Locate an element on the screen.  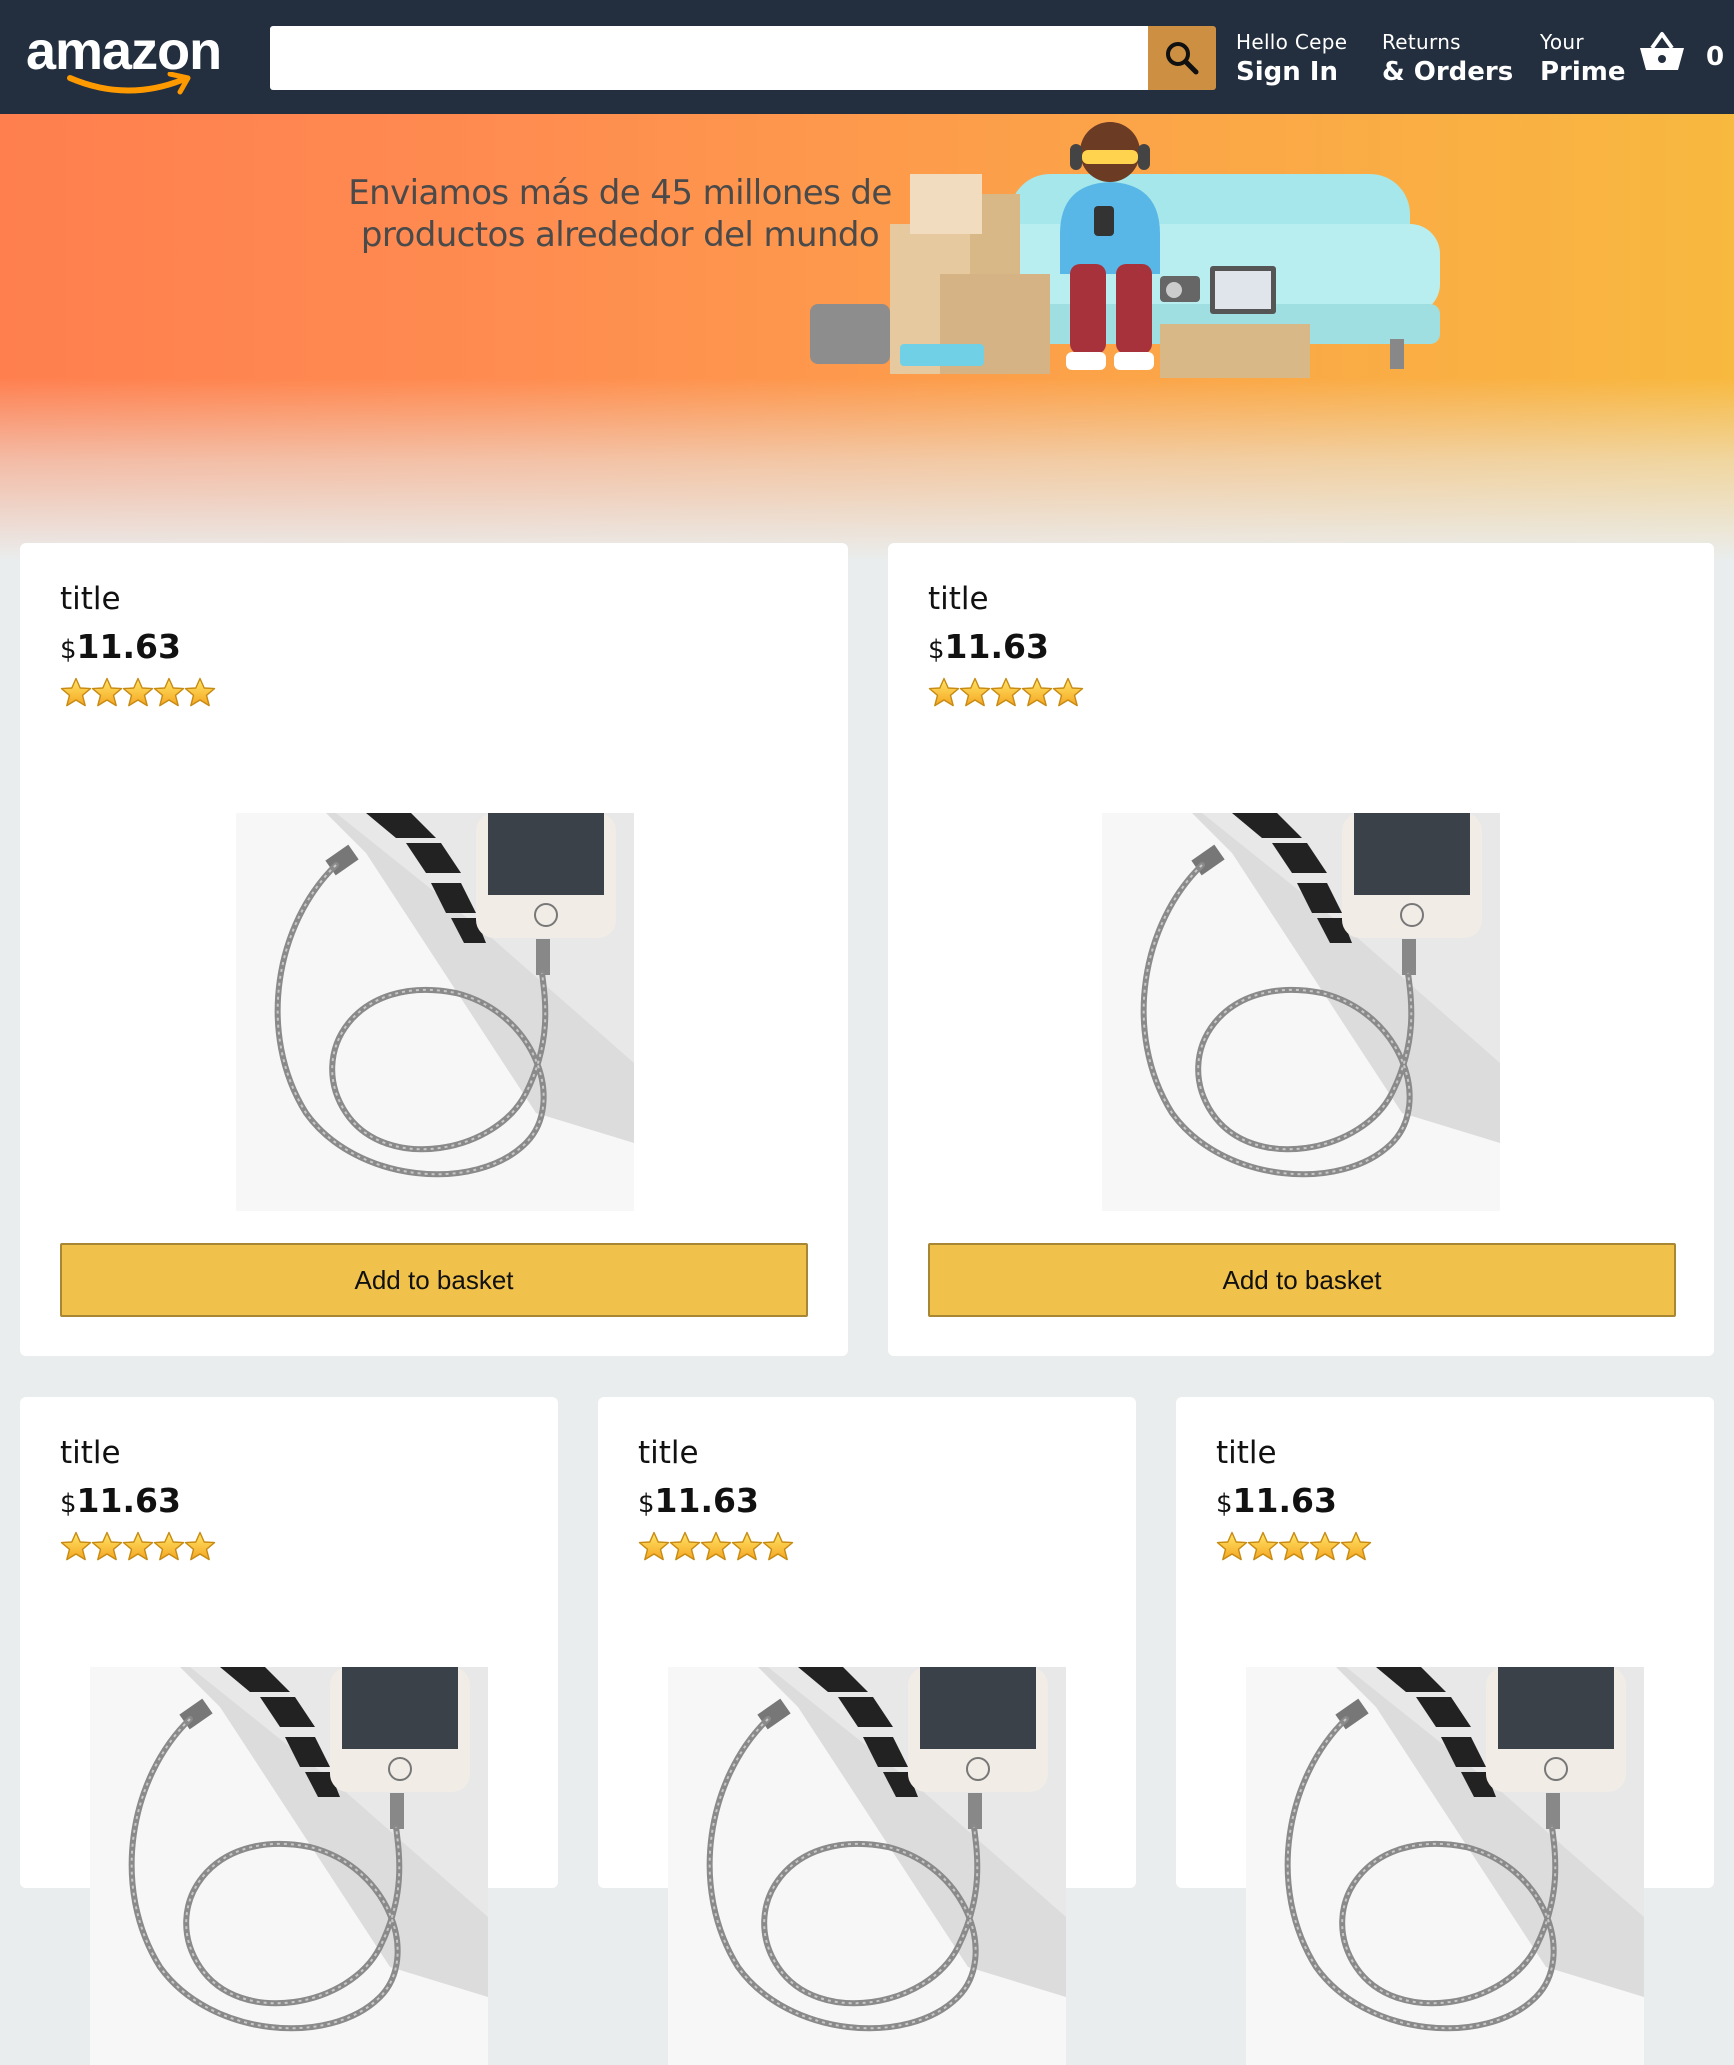
basket-count: 0 is located at coordinates (1715, 57).